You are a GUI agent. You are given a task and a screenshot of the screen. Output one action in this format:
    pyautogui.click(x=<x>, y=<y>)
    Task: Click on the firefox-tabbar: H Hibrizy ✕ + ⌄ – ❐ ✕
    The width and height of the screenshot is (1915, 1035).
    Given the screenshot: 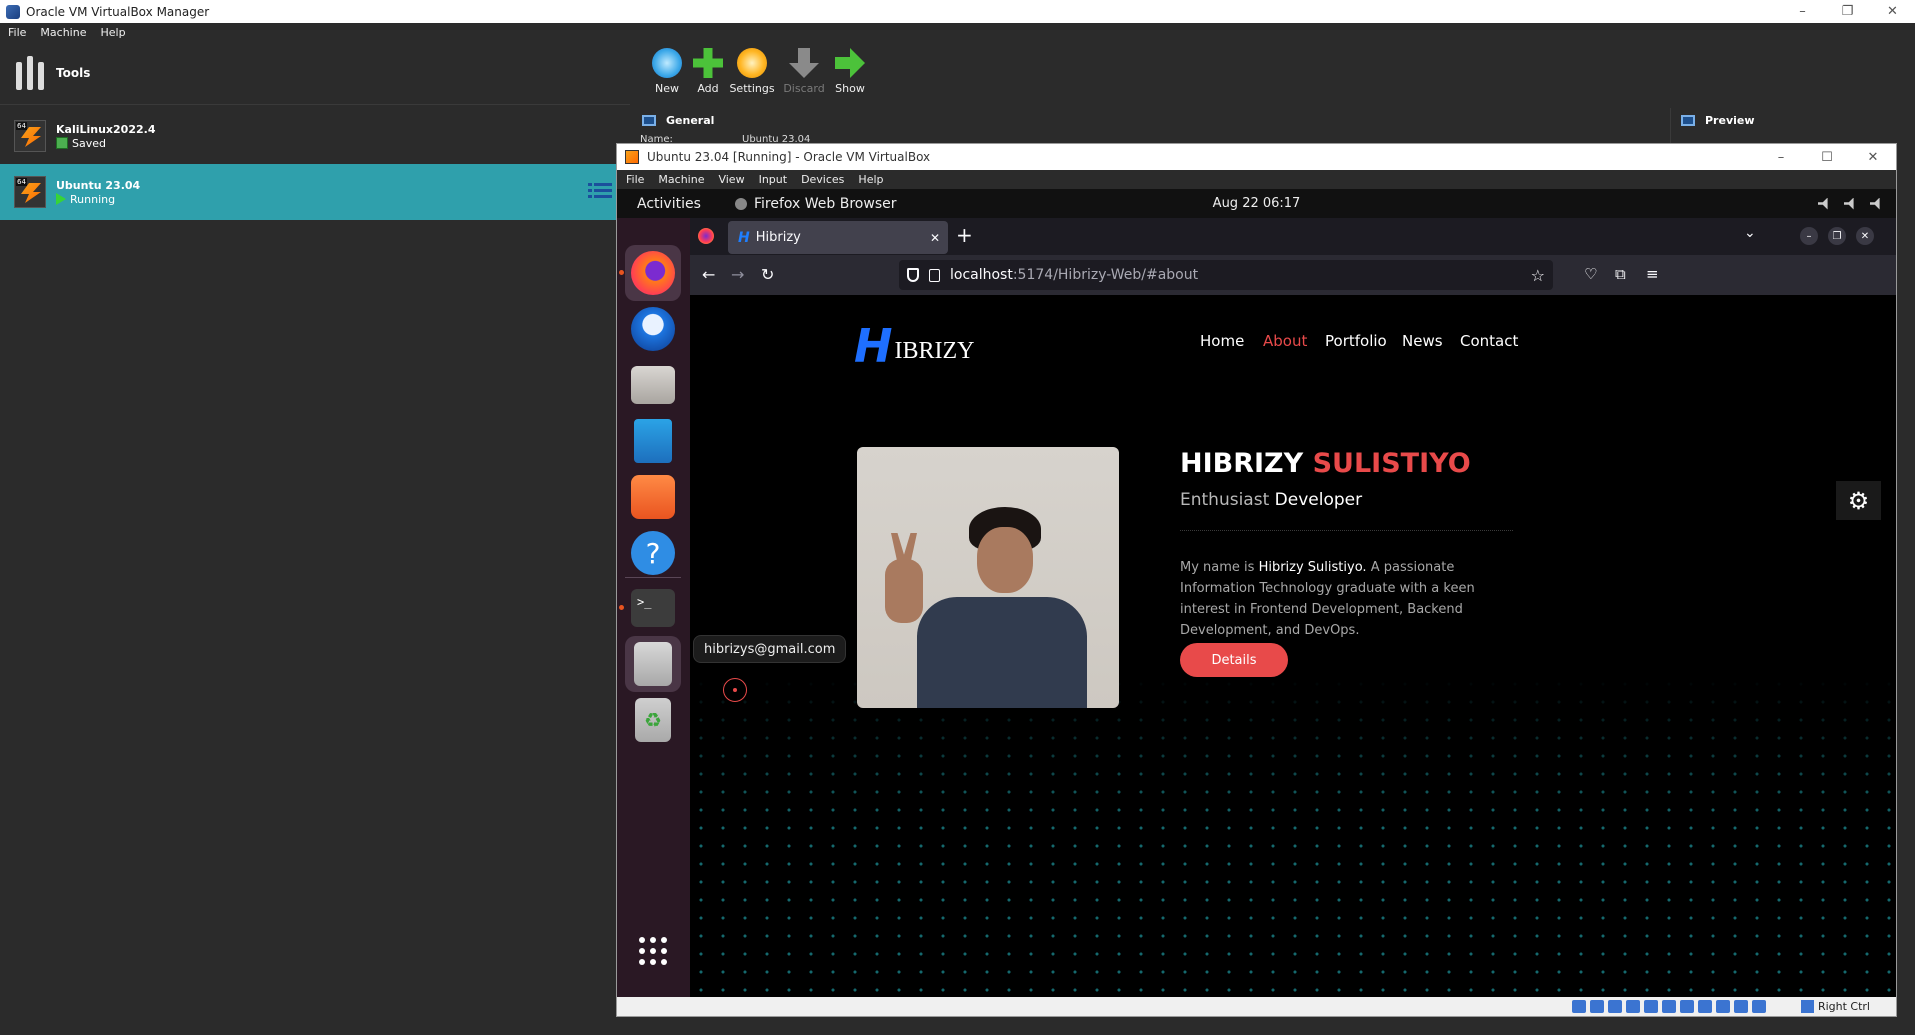 What is the action you would take?
    pyautogui.click(x=1293, y=236)
    